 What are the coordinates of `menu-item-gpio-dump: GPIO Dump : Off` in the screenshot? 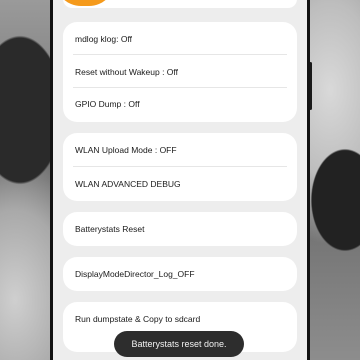 It's located at (181, 104).